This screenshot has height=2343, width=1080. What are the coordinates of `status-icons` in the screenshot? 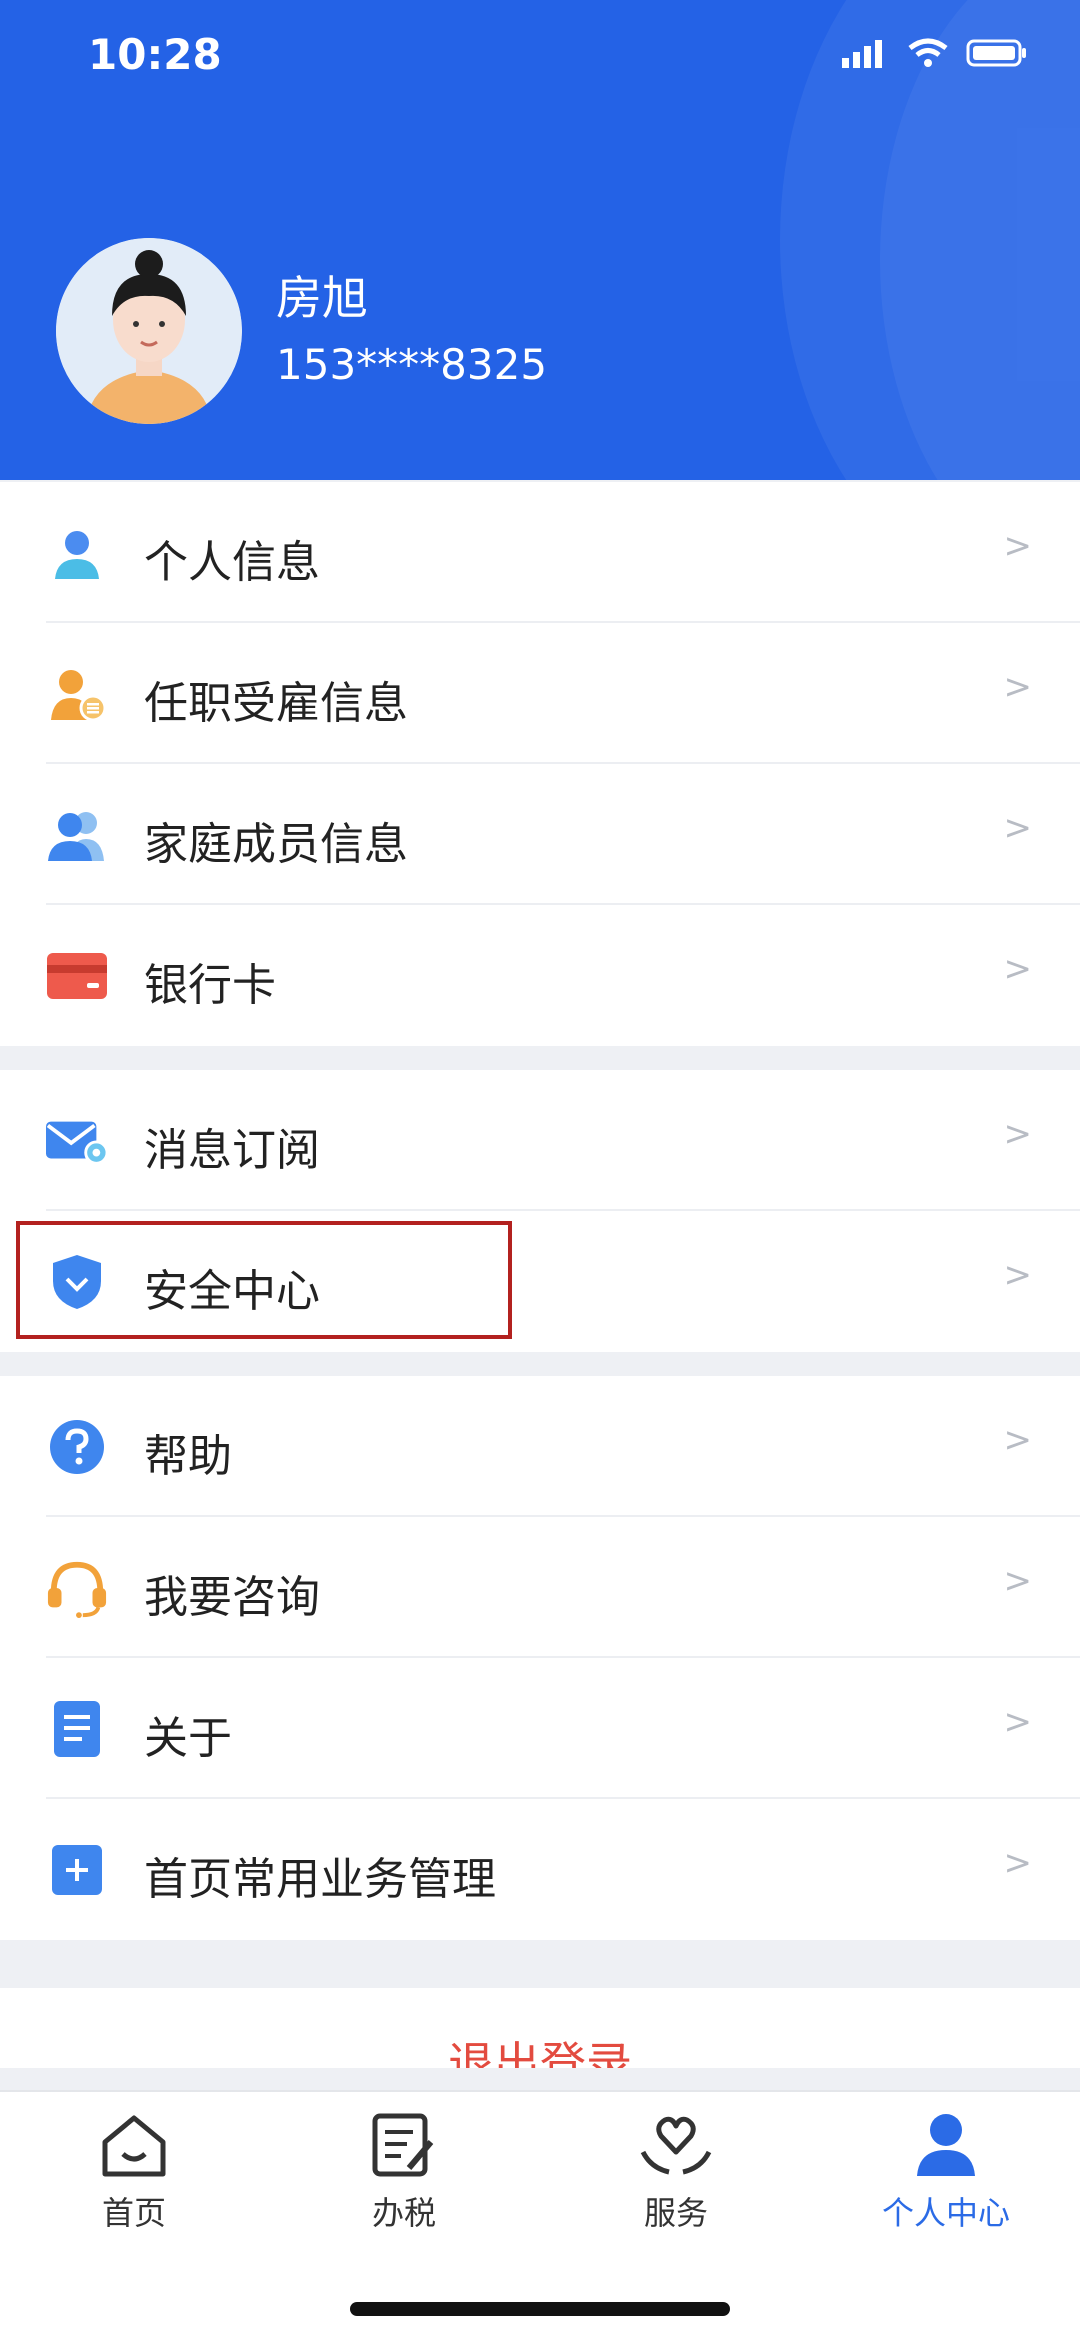 It's located at (935, 53).